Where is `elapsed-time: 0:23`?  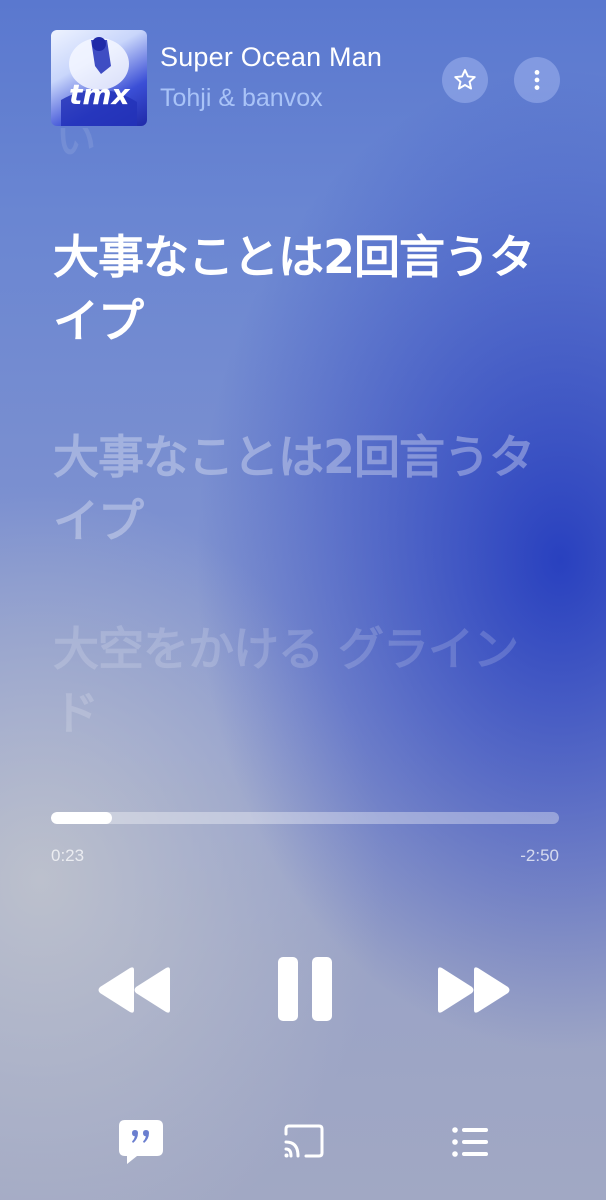 elapsed-time: 0:23 is located at coordinates (68, 855).